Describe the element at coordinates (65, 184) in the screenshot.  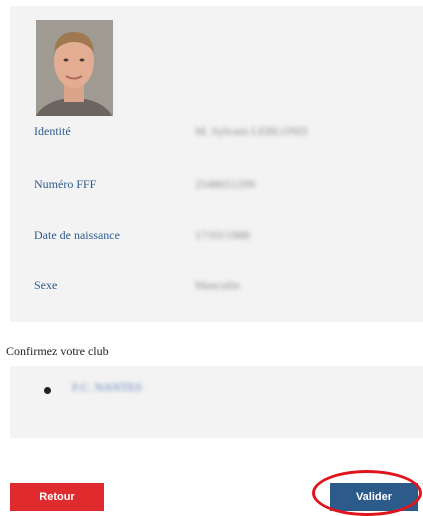
I see `field-label-fff-number: Numéro FFF` at that location.